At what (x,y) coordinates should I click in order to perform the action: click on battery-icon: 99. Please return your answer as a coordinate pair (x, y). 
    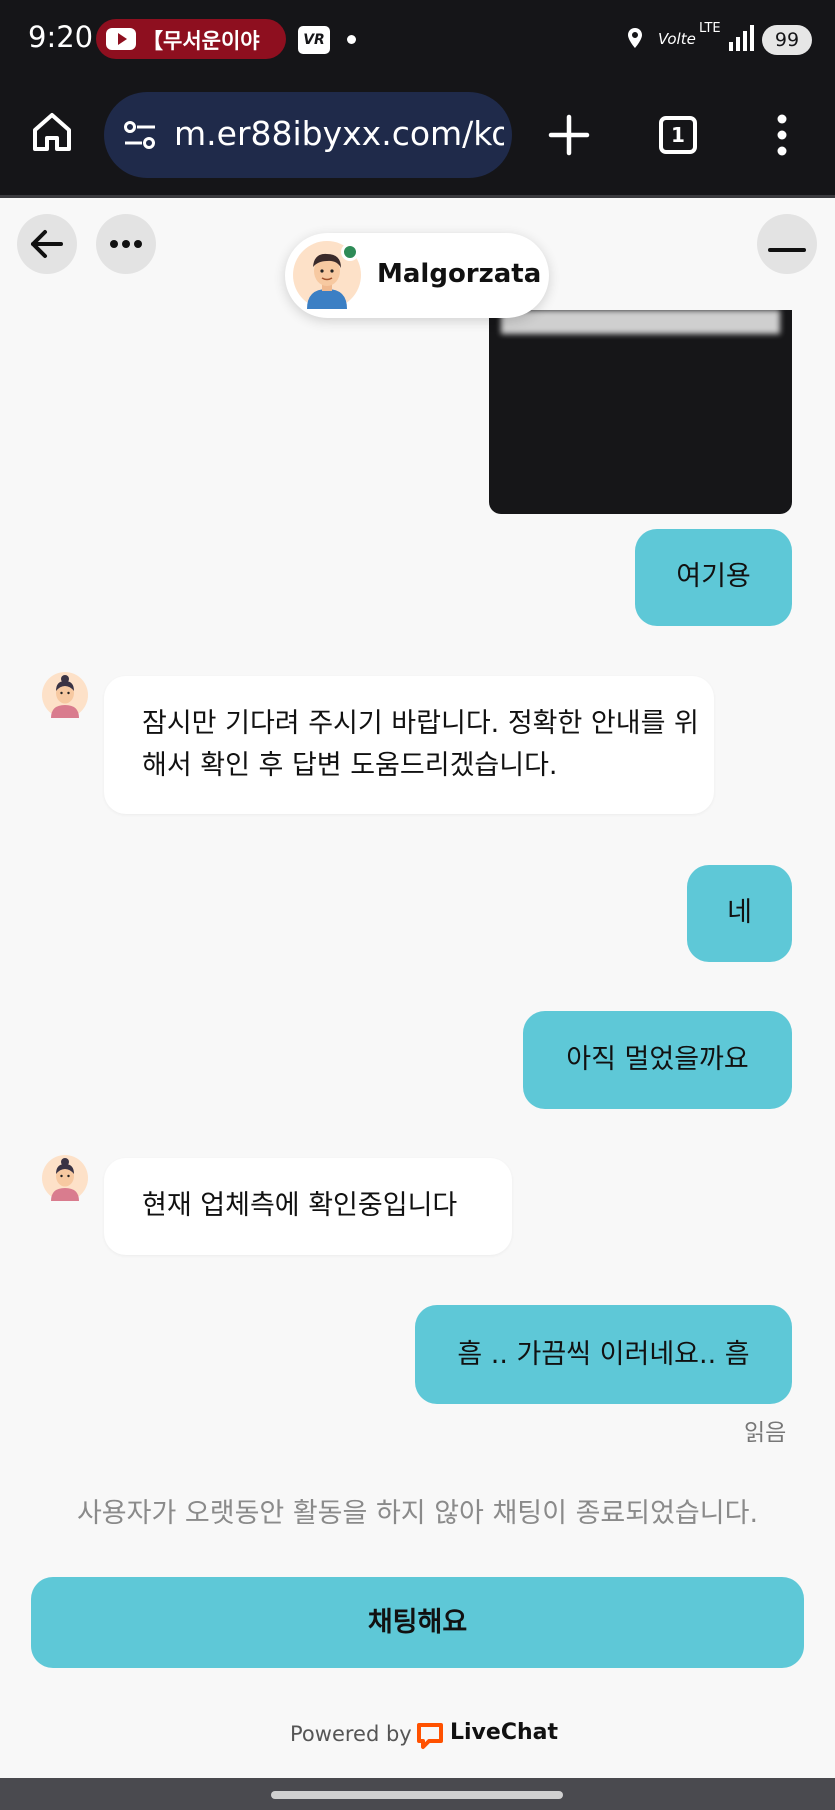
    Looking at the image, I should click on (787, 40).